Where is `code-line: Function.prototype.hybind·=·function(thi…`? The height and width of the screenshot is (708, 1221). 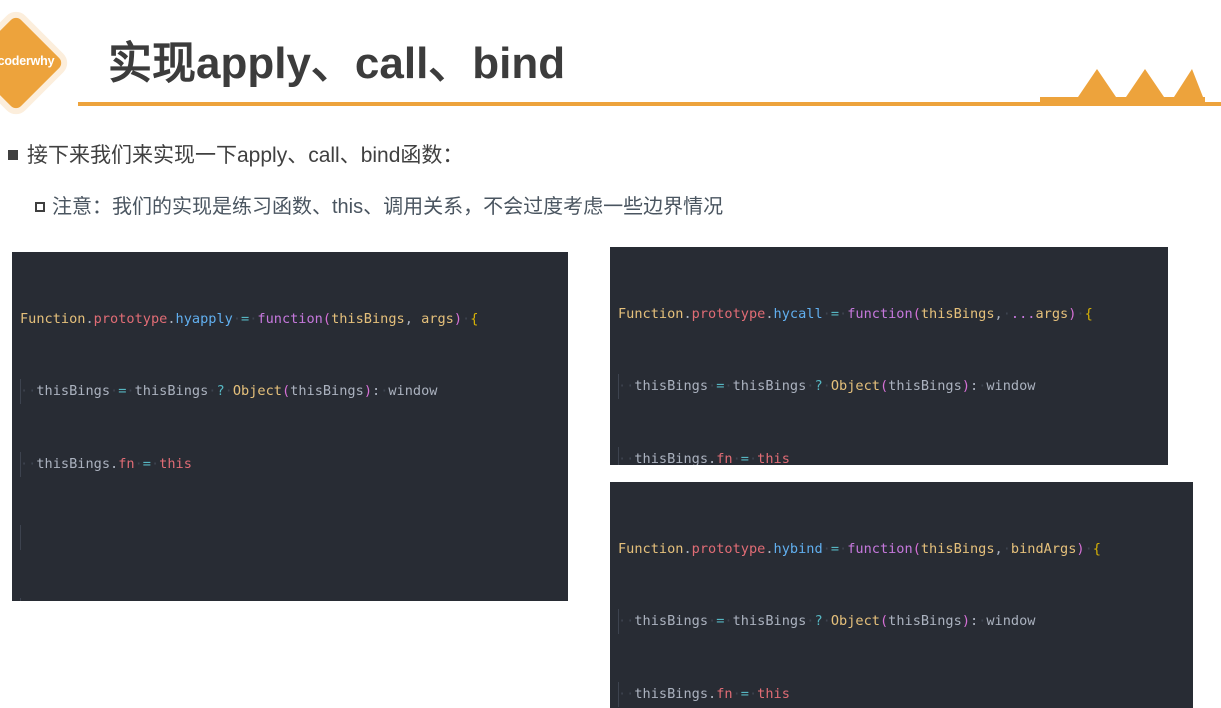 code-line: Function.prototype.hybind·=·function(thi… is located at coordinates (859, 548).